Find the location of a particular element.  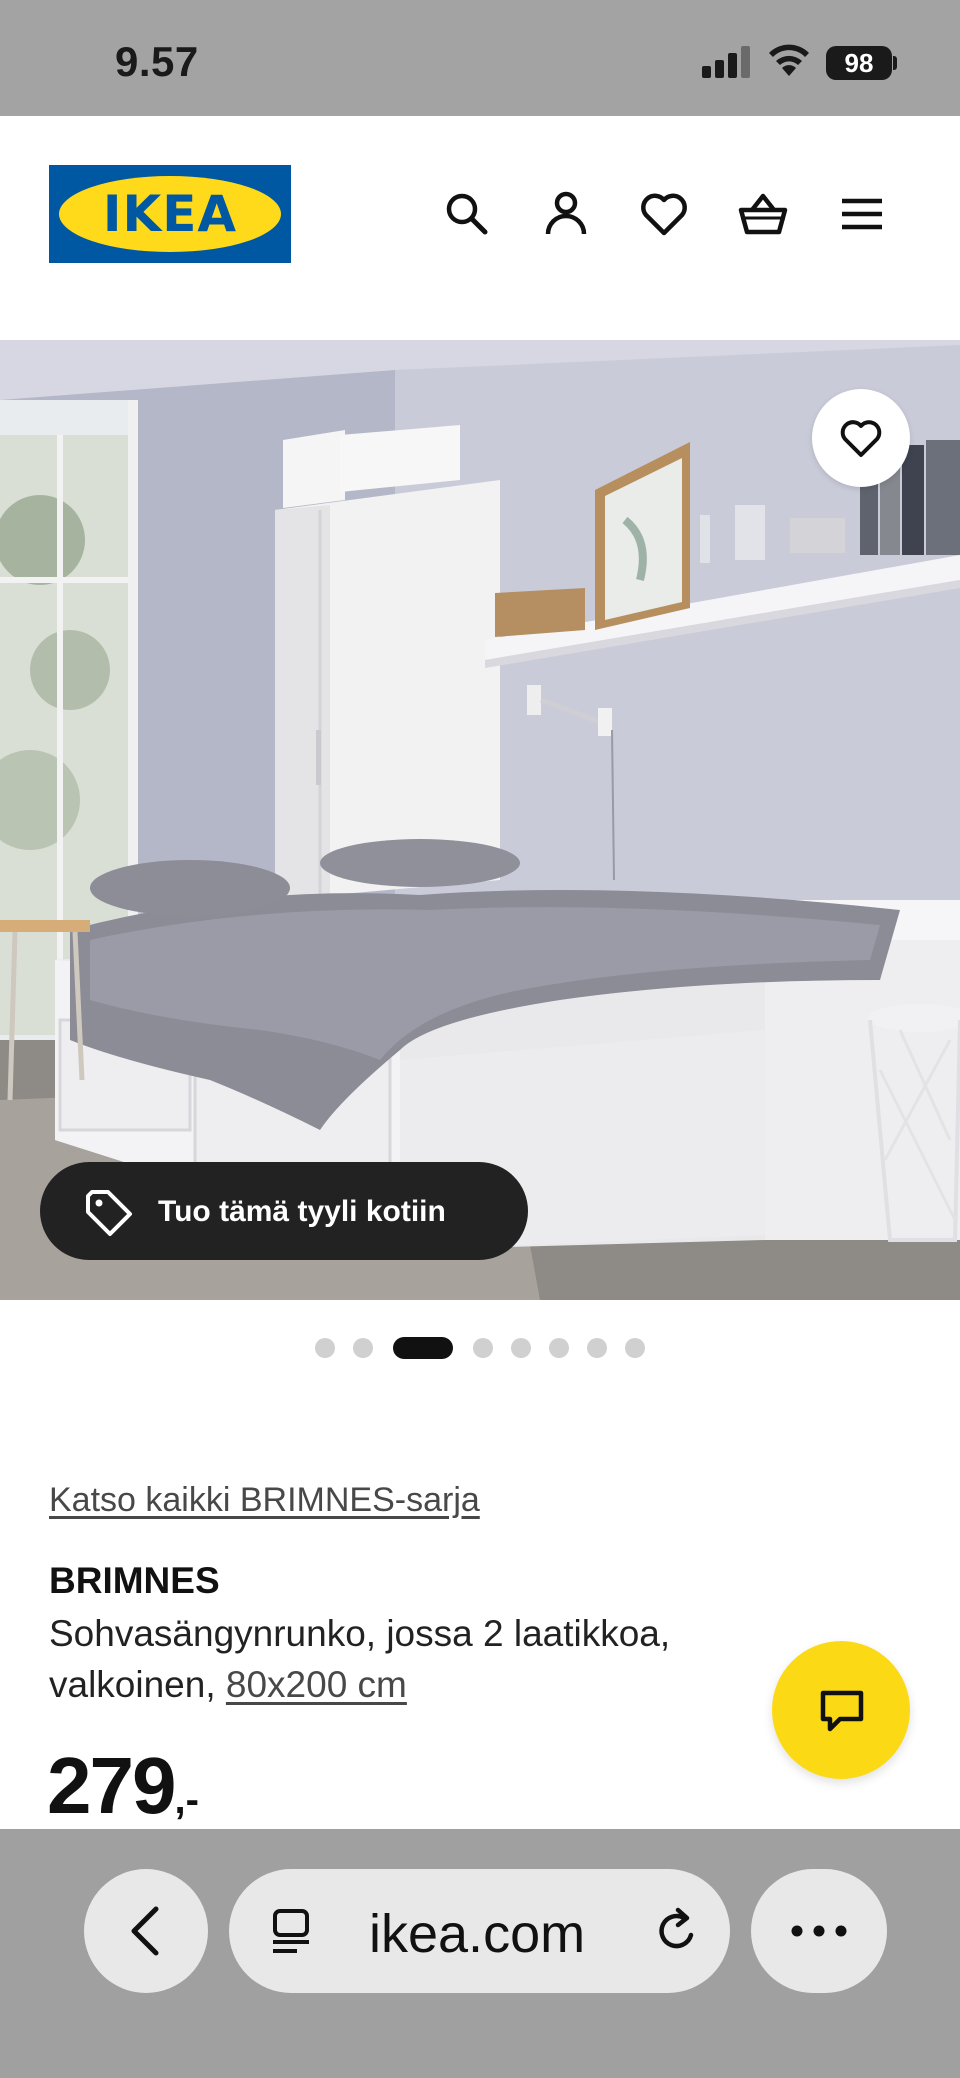

address-bar: ikea.com is located at coordinates (479, 1931).